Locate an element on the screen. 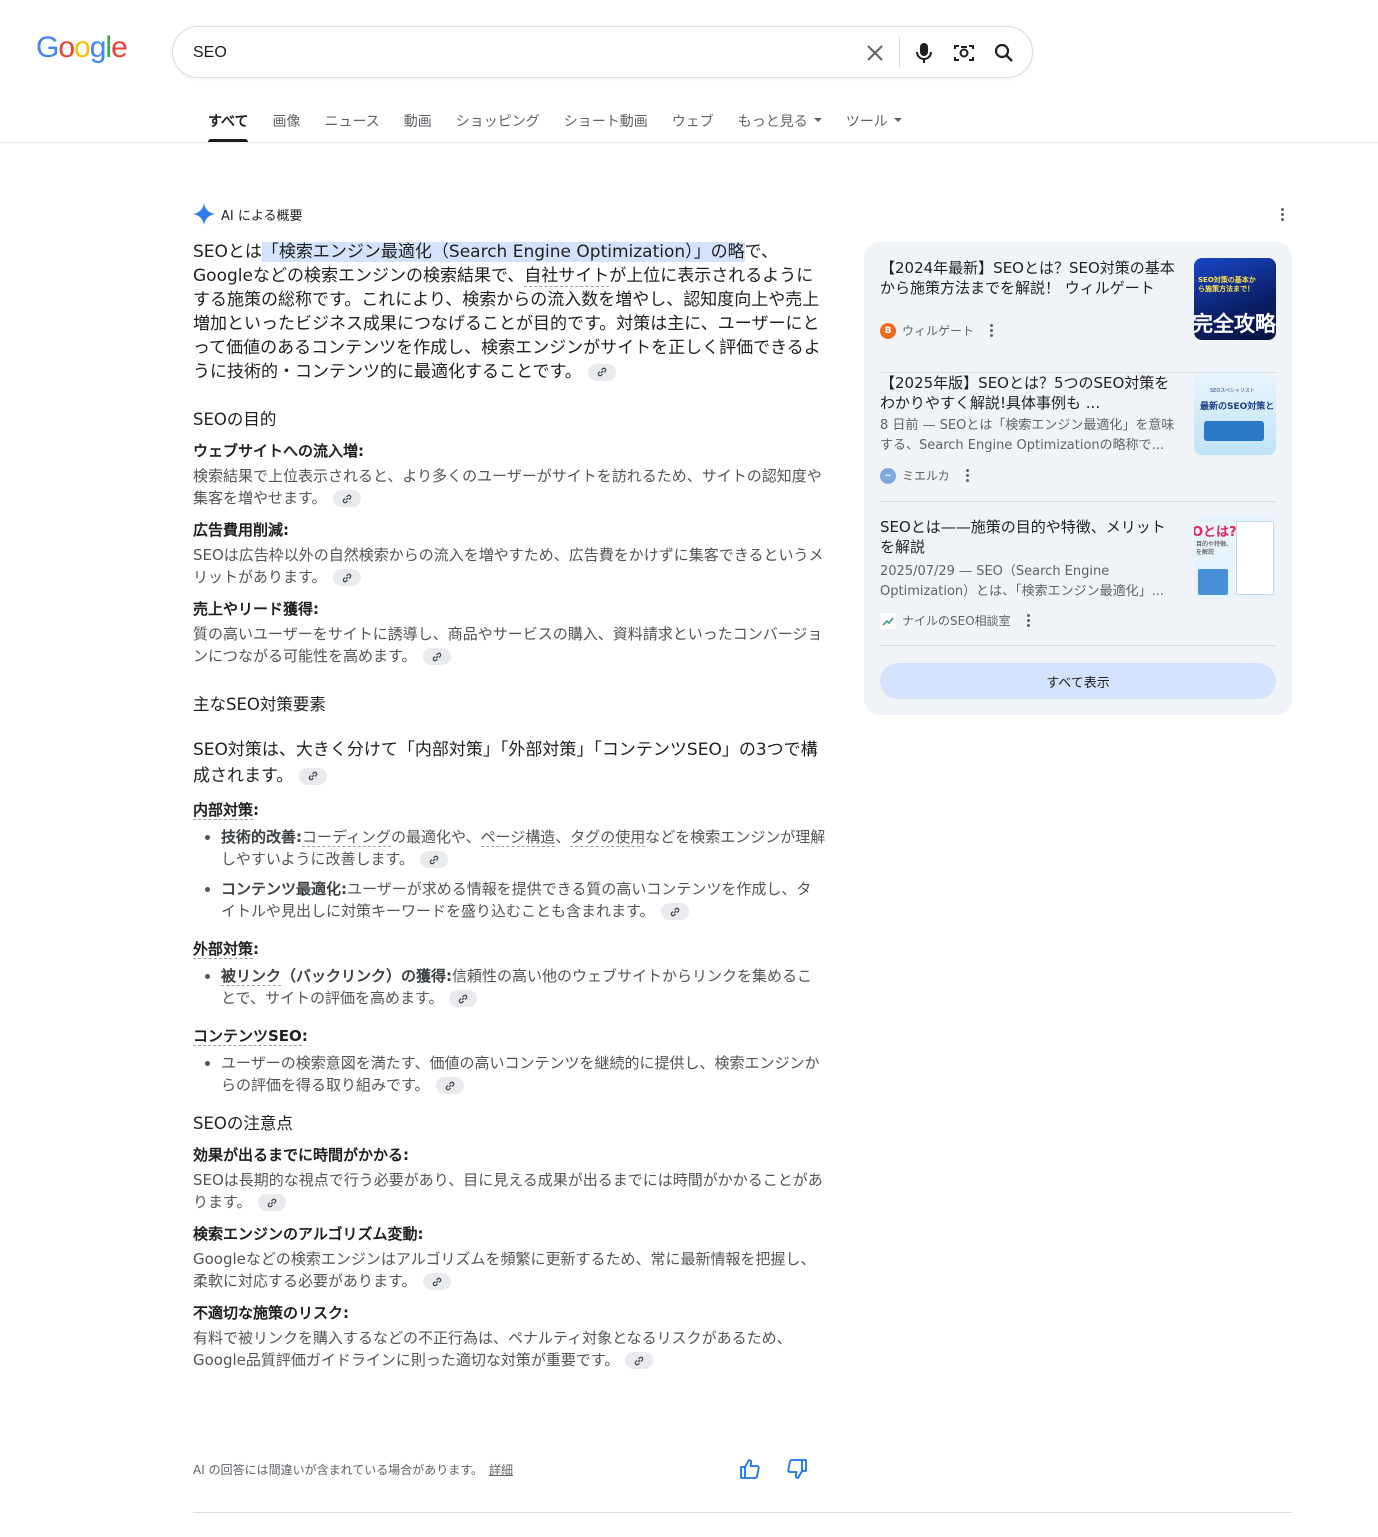 This screenshot has width=1378, height=1537. google-logo: Google is located at coordinates (82, 48).